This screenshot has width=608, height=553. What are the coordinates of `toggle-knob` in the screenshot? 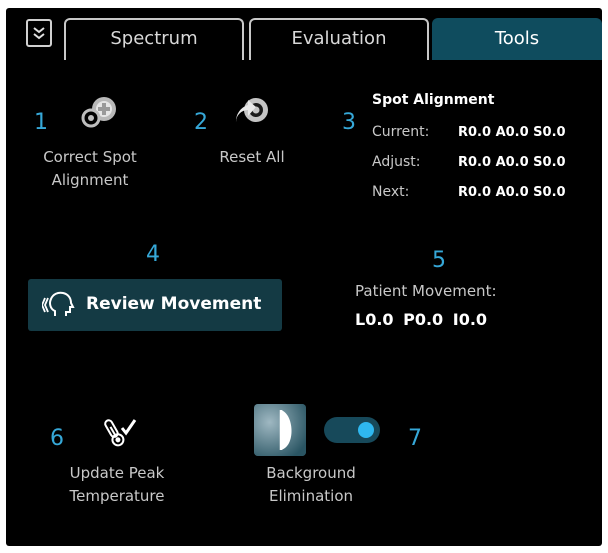 It's located at (366, 430).